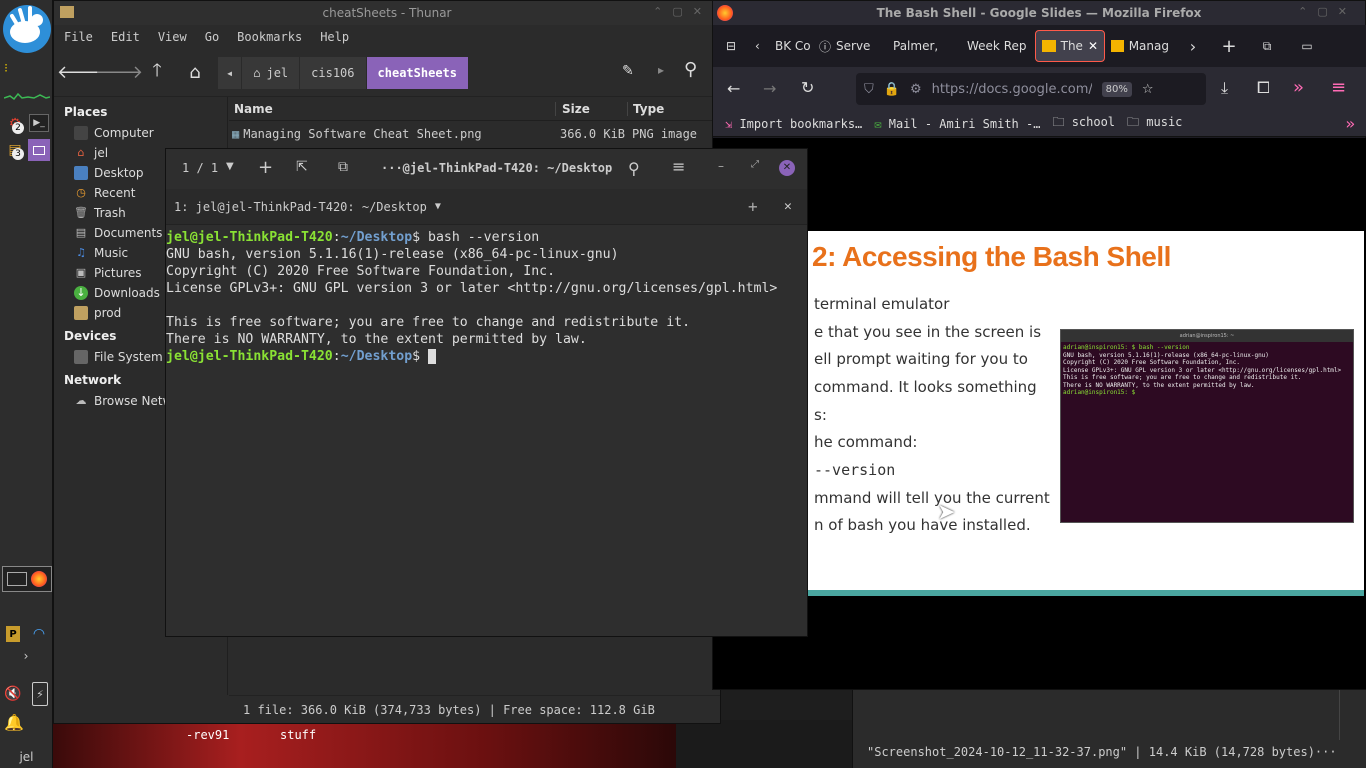 The height and width of the screenshot is (768, 1366). What do you see at coordinates (1086, 593) in the screenshot?
I see `slide-footer-stripe` at bounding box center [1086, 593].